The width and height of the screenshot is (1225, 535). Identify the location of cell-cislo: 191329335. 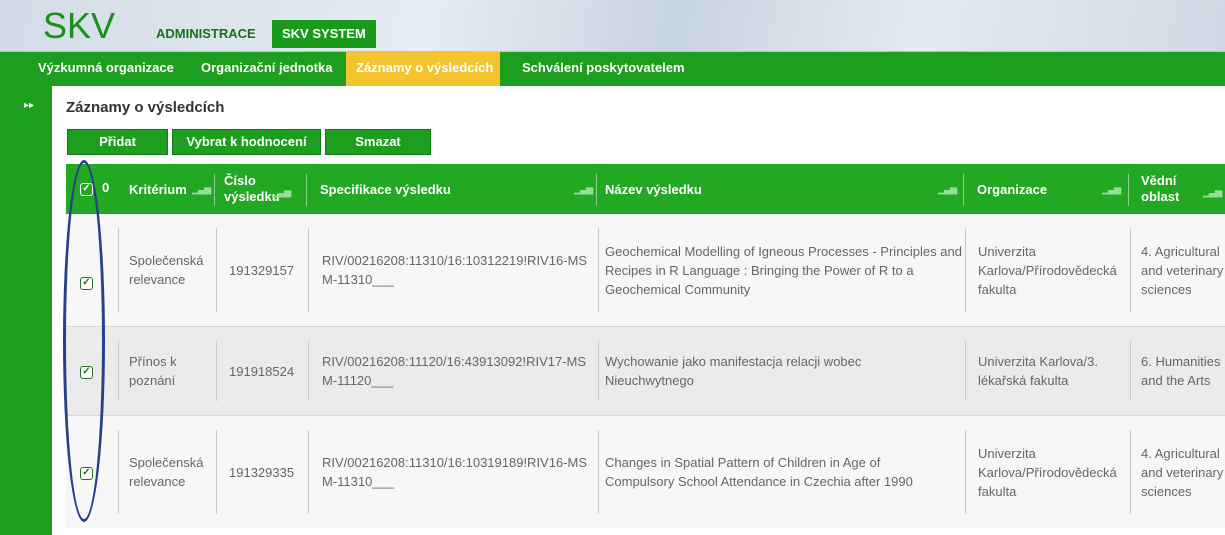
(262, 472).